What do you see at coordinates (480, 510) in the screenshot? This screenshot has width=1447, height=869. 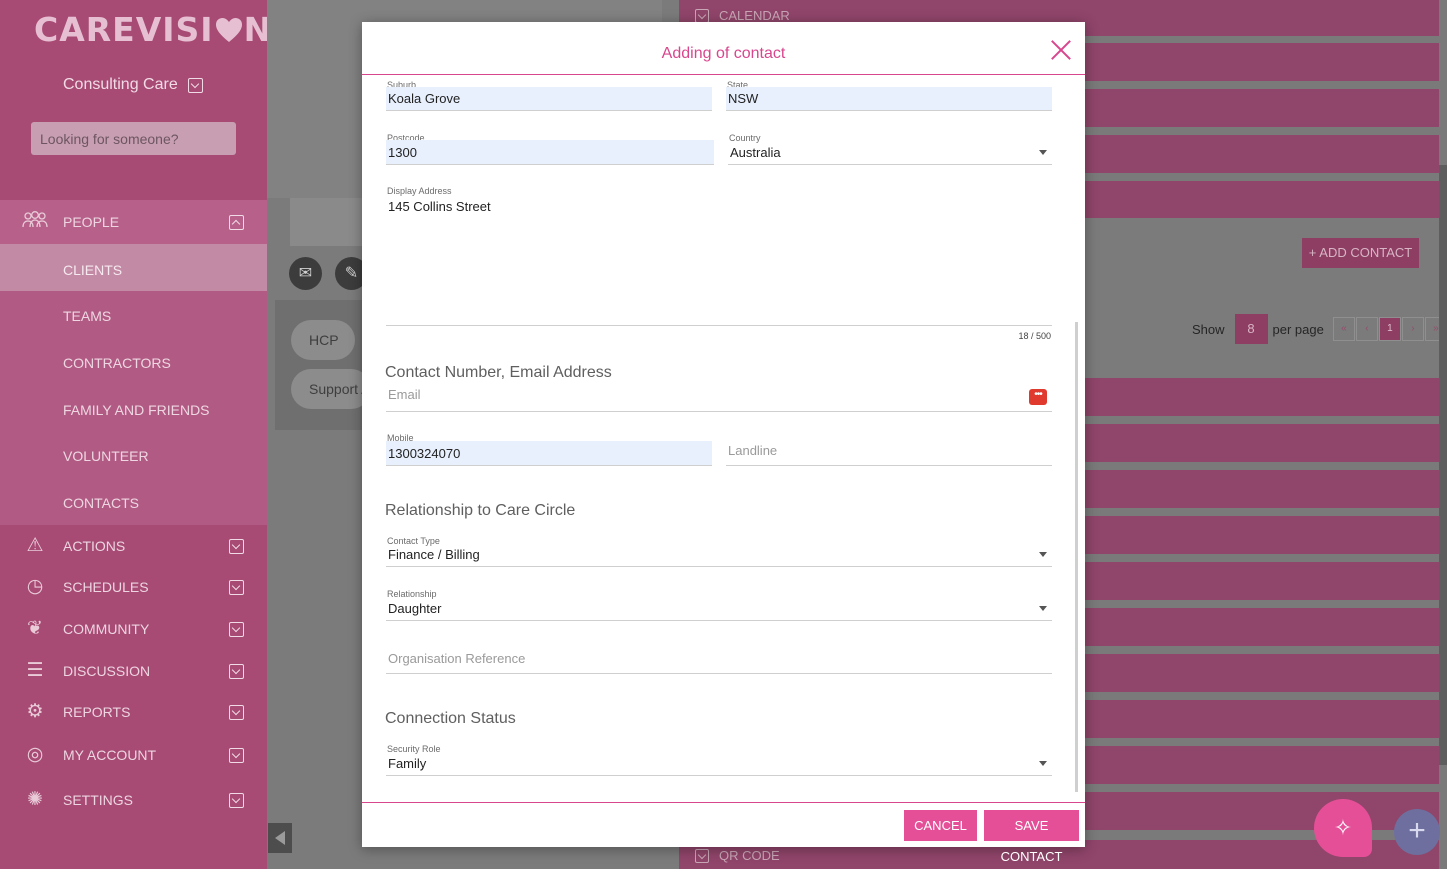 I see `section-relationship-heading: Relationship to Care Circle` at bounding box center [480, 510].